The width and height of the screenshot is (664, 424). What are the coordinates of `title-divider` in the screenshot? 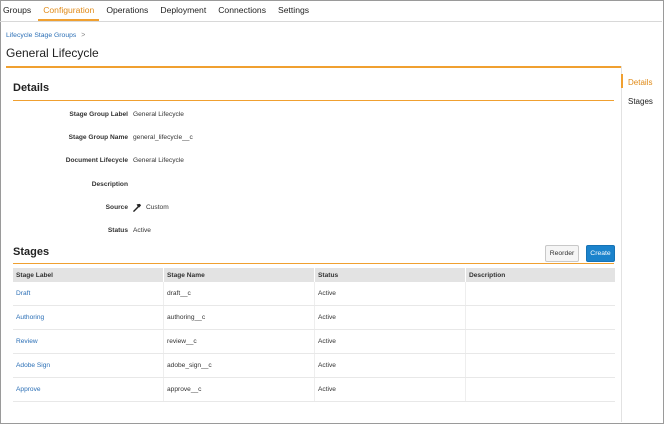 It's located at (313, 67).